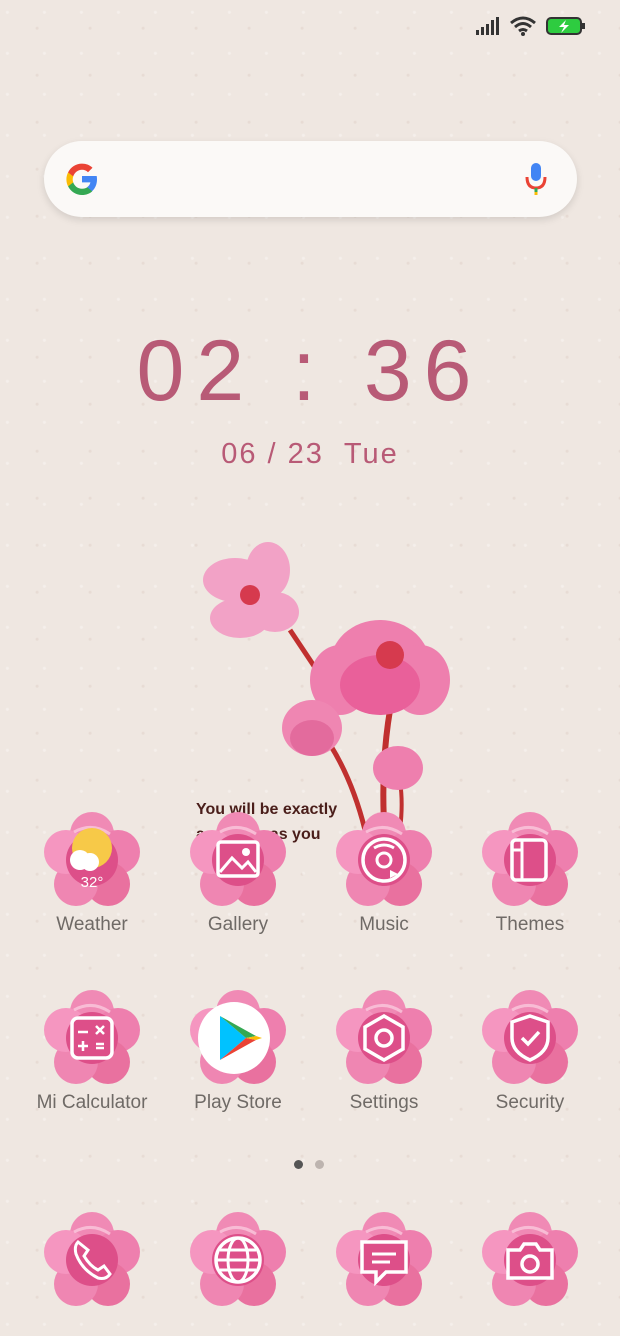  What do you see at coordinates (310, 371) in the screenshot?
I see `clock-time: 02 : 36` at bounding box center [310, 371].